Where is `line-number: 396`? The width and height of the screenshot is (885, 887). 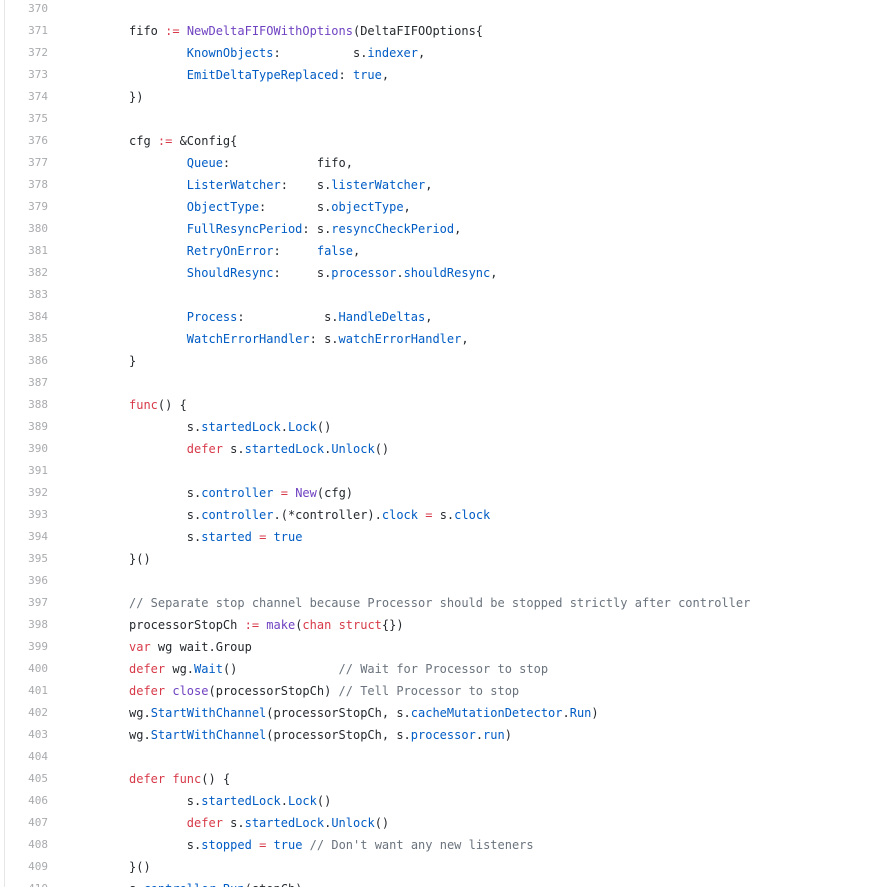 line-number: 396 is located at coordinates (26, 581).